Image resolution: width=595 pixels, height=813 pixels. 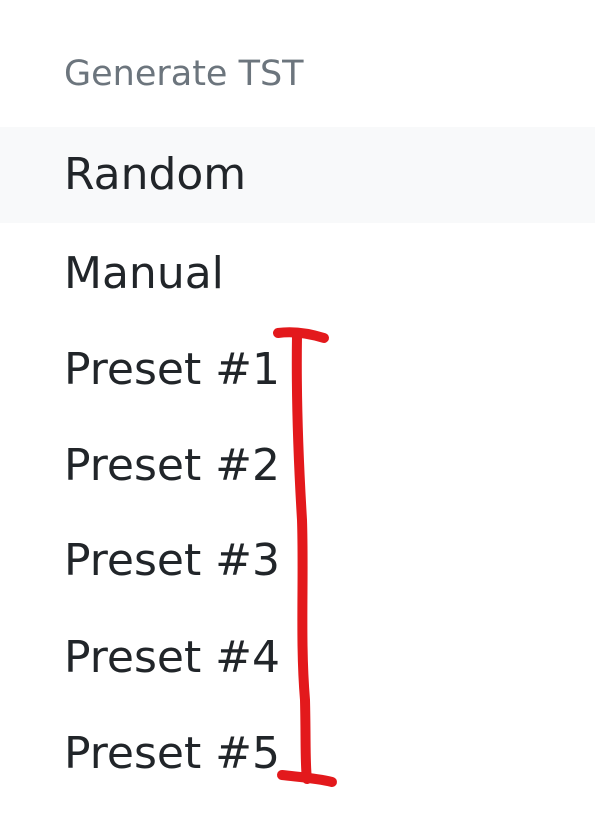 What do you see at coordinates (184, 74) in the screenshot?
I see `dropdown-header: Generate TST` at bounding box center [184, 74].